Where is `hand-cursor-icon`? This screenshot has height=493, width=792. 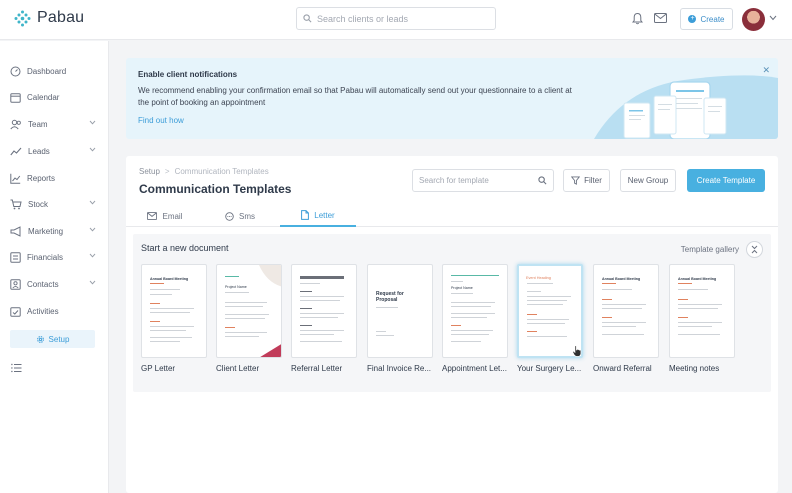 hand-cursor-icon is located at coordinates (577, 351).